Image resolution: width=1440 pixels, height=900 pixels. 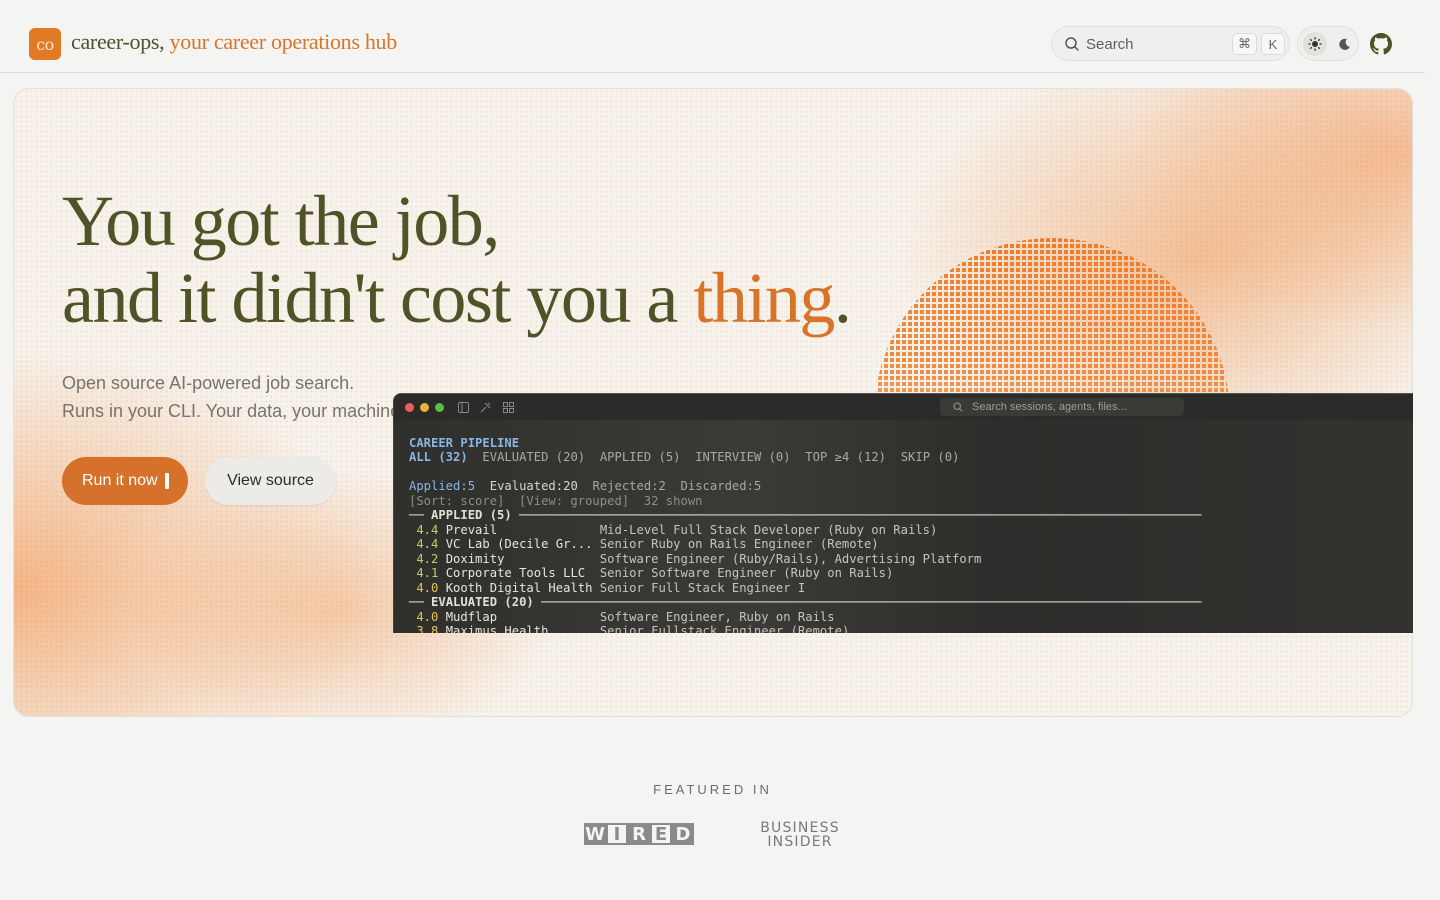 I want to click on row-company: Maximus Health, so click(x=497, y=628).